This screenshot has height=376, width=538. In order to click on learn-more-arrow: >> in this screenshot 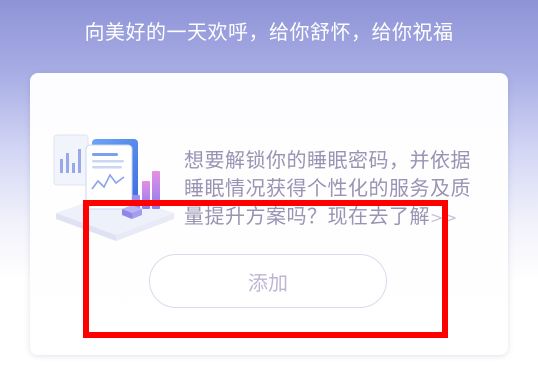, I will do `click(444, 217)`.